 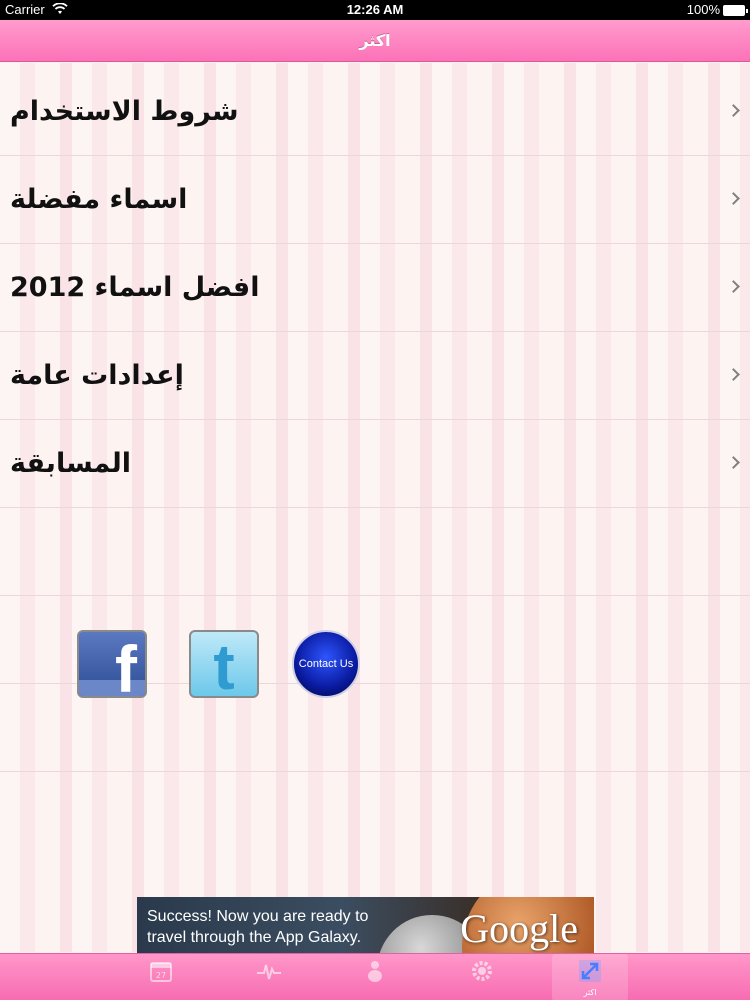 What do you see at coordinates (97, 375) in the screenshot?
I see `menu-item-label: إعدادات عامة` at bounding box center [97, 375].